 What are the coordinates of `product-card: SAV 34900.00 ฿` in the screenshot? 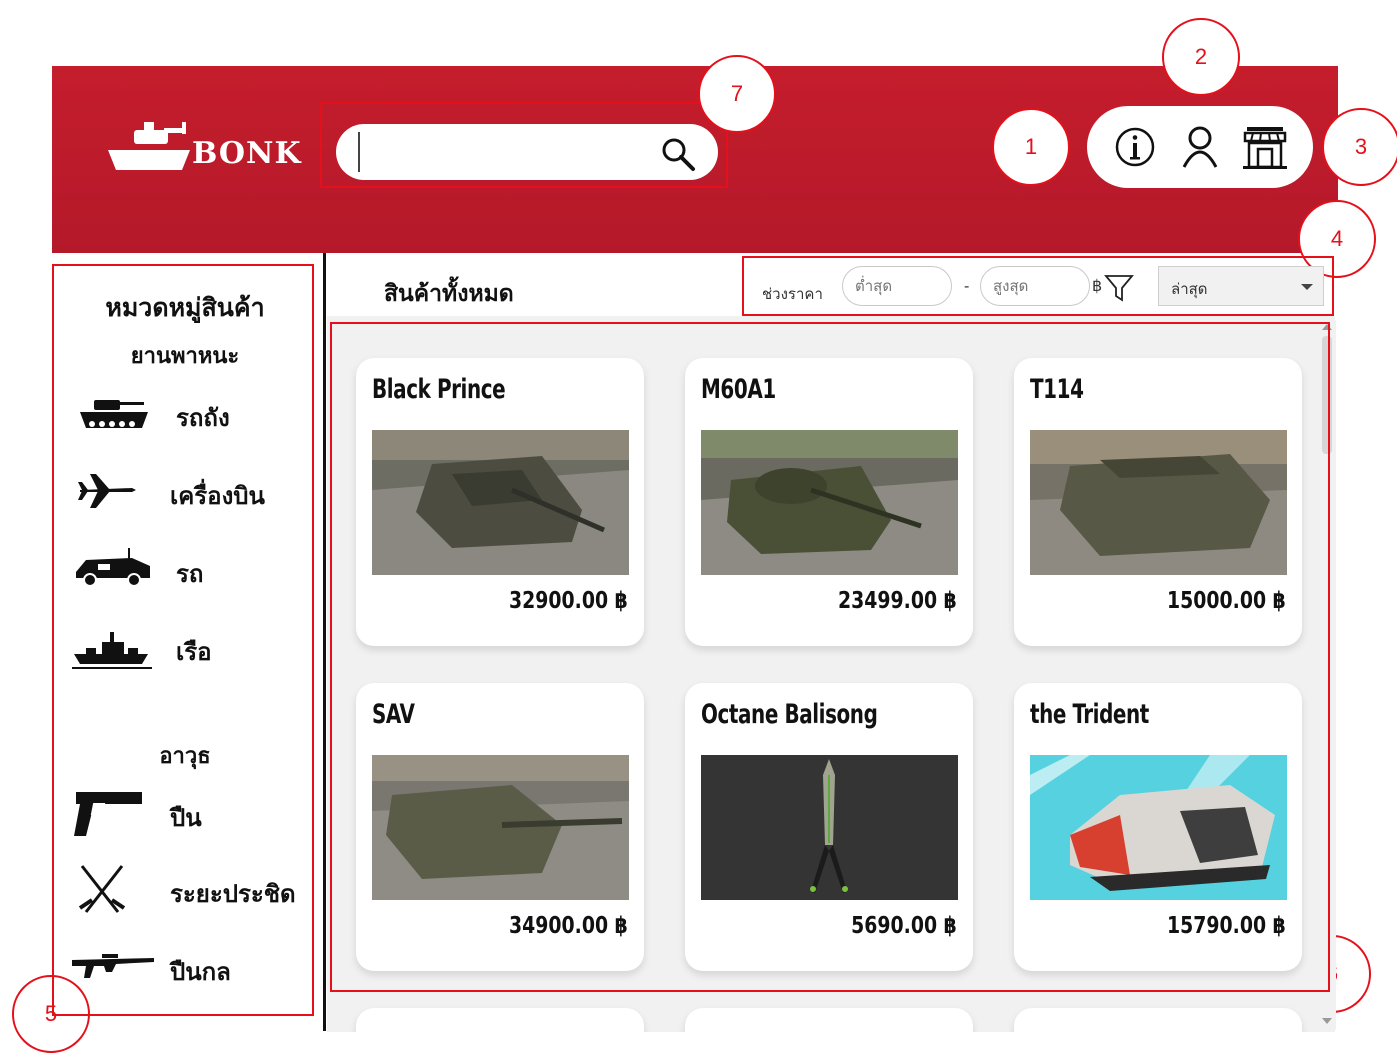 It's located at (500, 827).